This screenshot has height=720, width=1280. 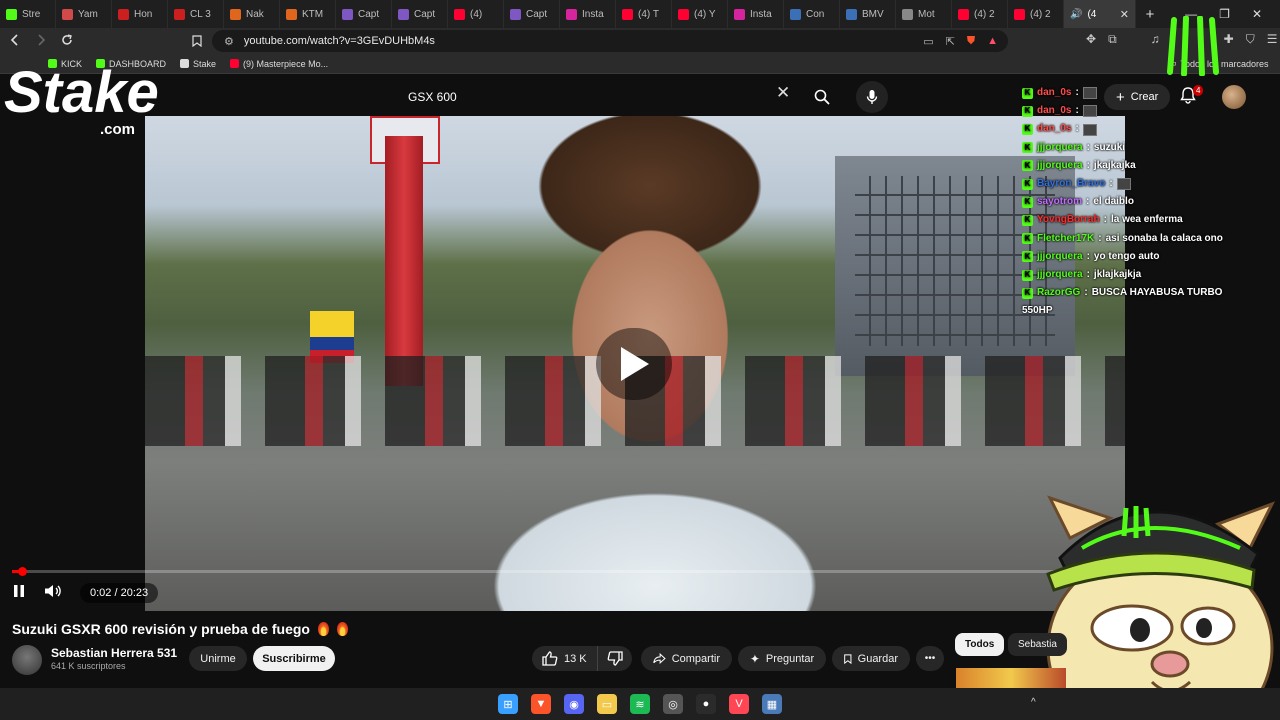 What do you see at coordinates (41, 41) in the screenshot?
I see `forward-button` at bounding box center [41, 41].